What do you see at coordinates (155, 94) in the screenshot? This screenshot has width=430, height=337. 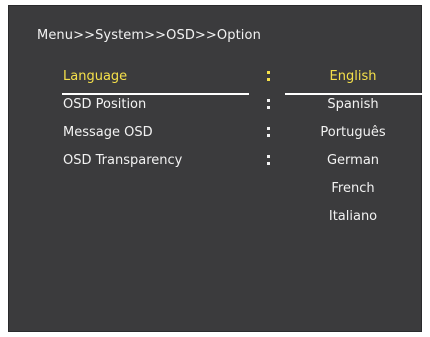 I see `selected-option-underline` at bounding box center [155, 94].